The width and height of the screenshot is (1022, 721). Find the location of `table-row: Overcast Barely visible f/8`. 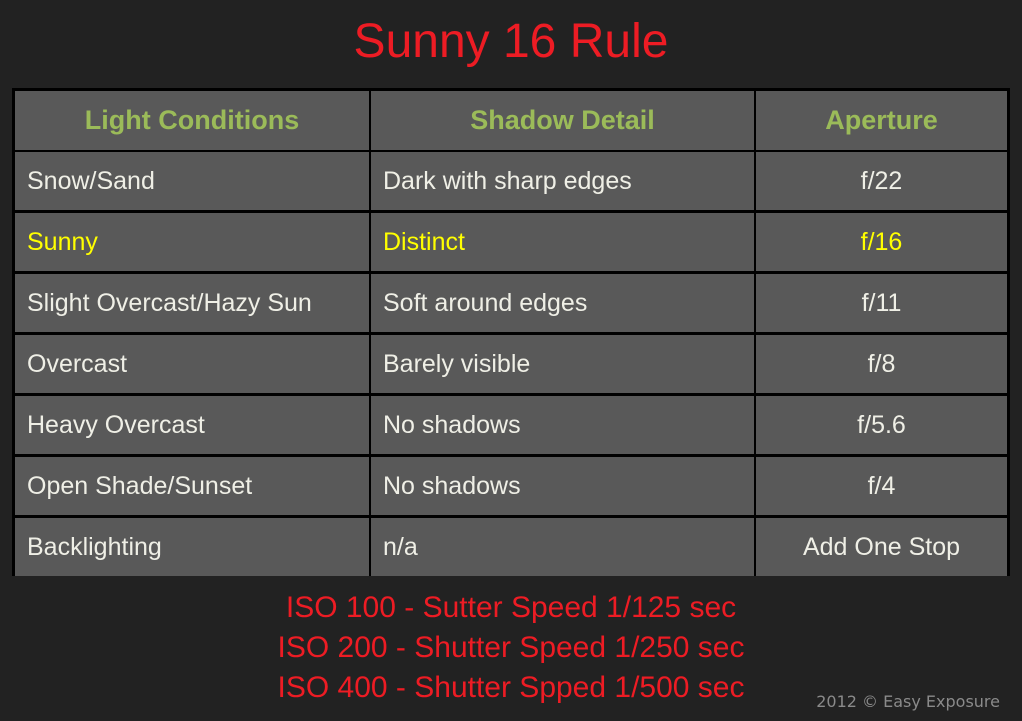

table-row: Overcast Barely visible f/8 is located at coordinates (511, 364).